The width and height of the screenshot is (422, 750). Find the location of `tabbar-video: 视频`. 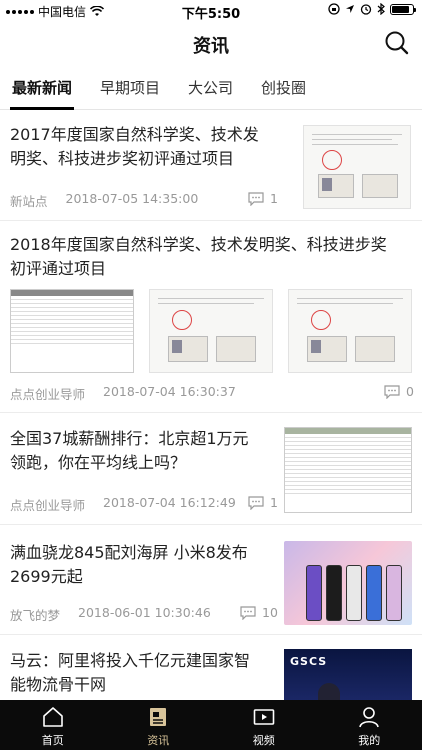

tabbar-video: 视频 is located at coordinates (264, 725).